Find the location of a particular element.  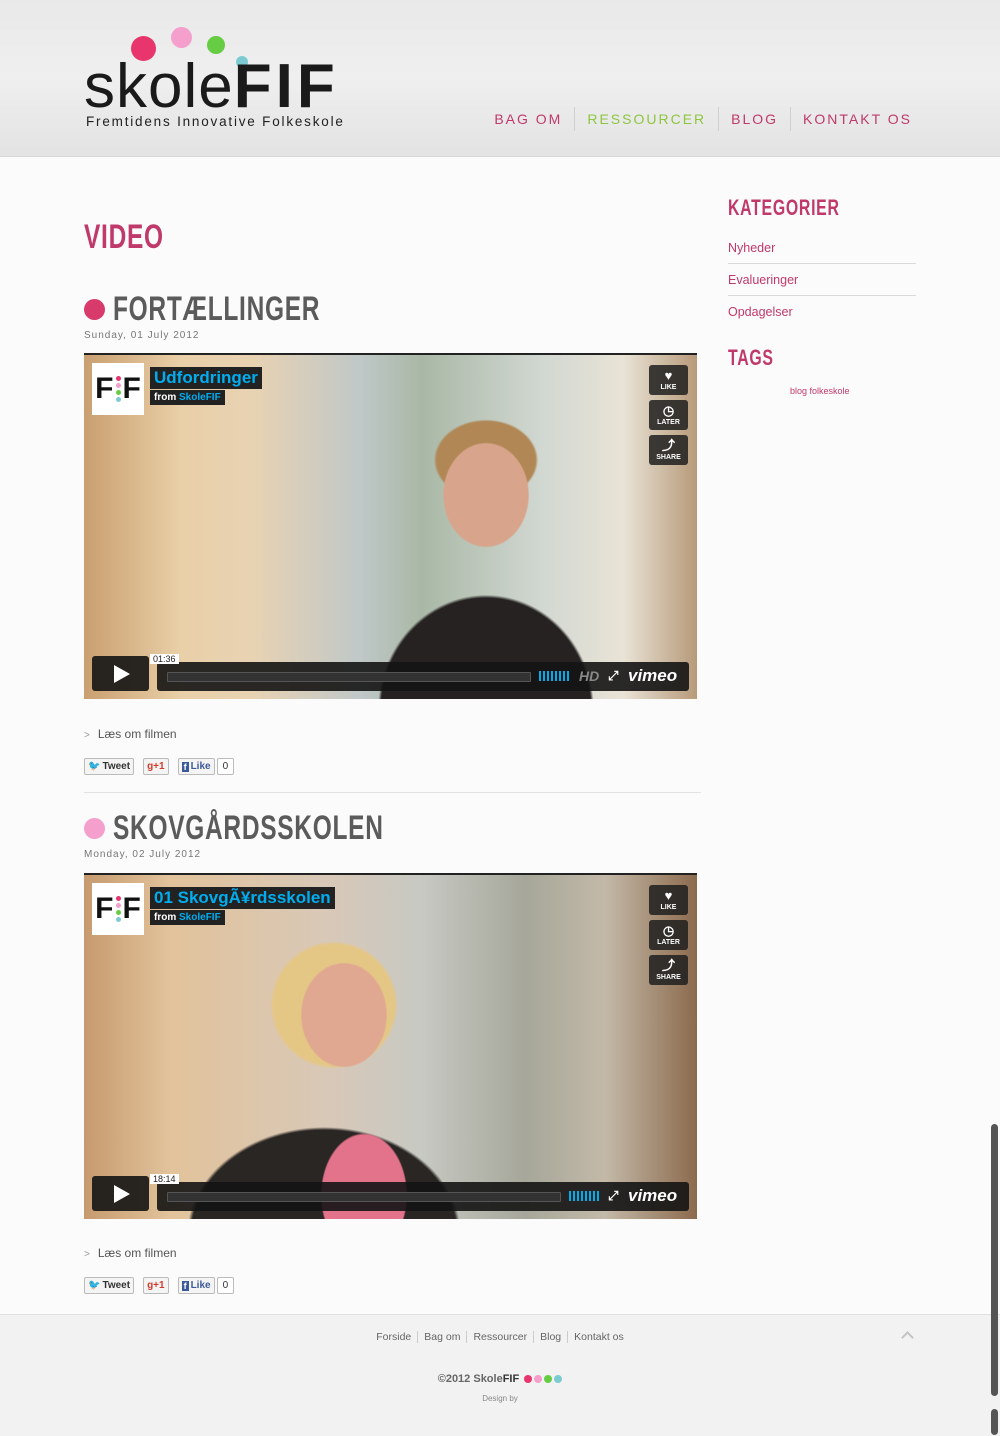

scrollbar-thumb is located at coordinates (994, 1260).